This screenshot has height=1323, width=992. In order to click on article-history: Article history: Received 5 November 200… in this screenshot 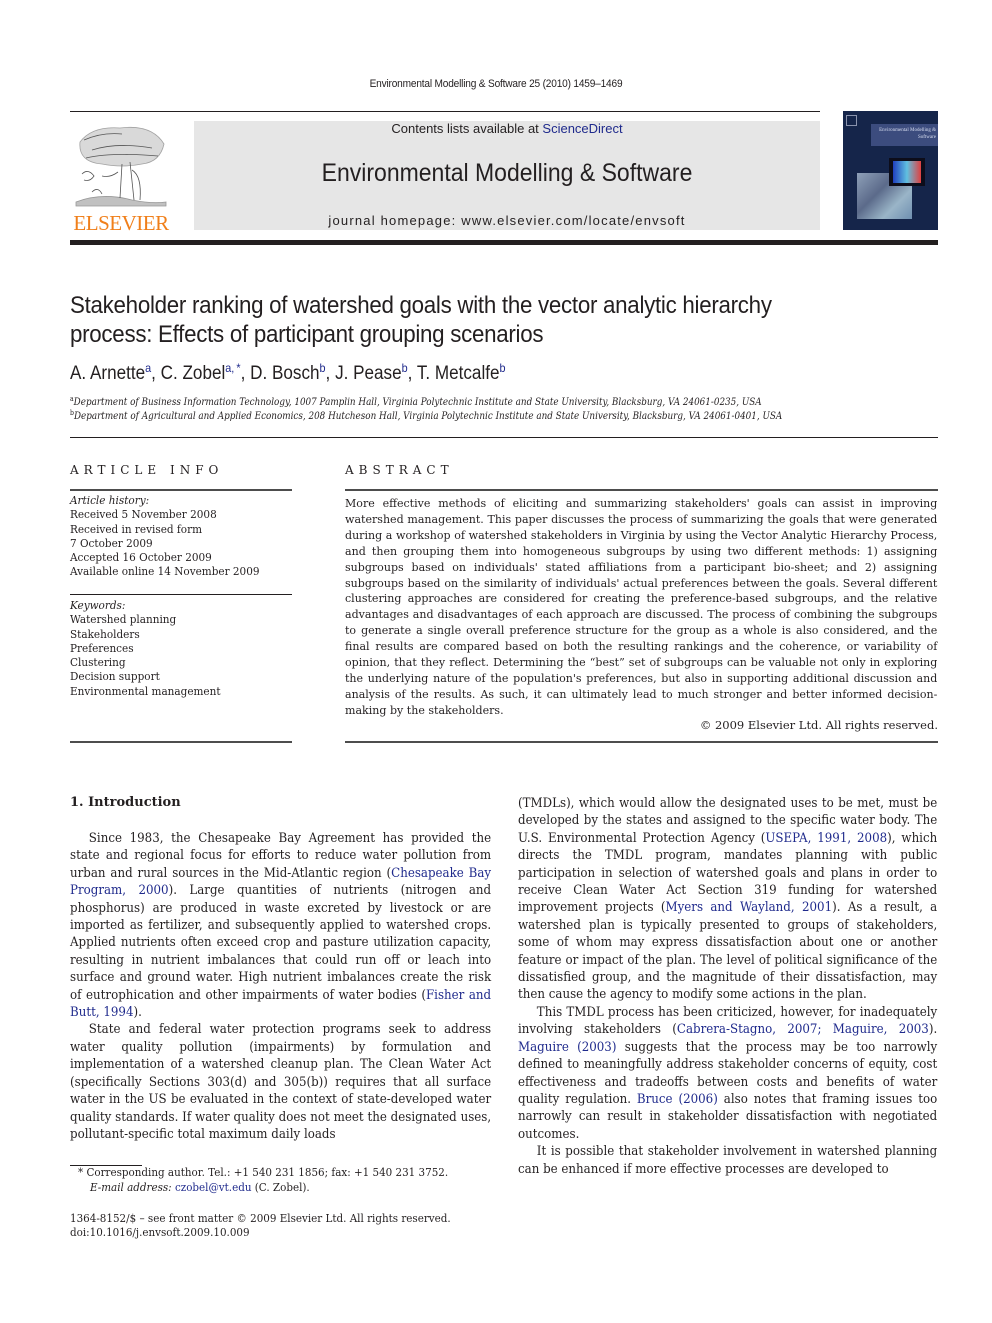, I will do `click(175, 537)`.